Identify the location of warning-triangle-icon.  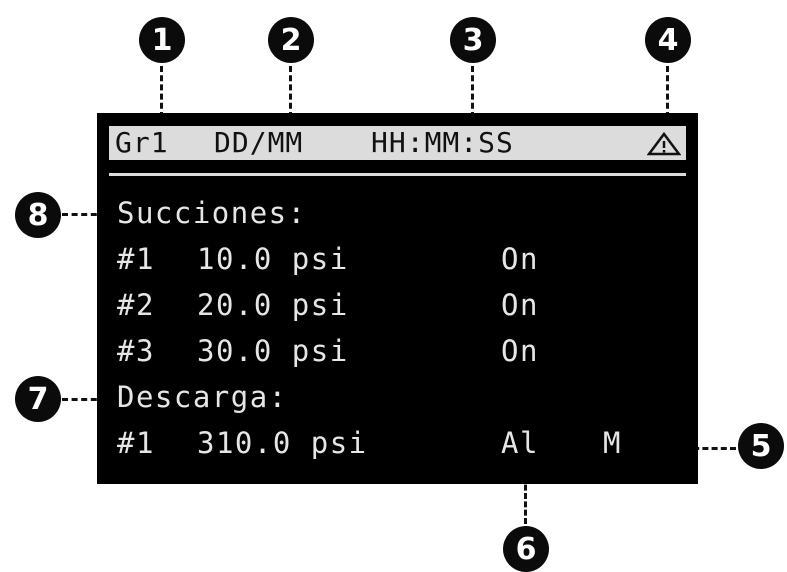
(664, 148).